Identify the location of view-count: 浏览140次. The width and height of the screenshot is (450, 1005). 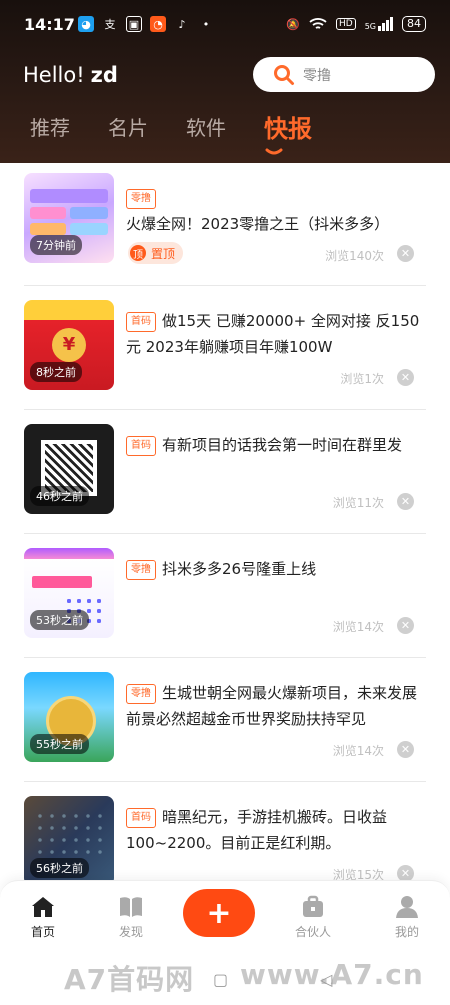
(354, 256).